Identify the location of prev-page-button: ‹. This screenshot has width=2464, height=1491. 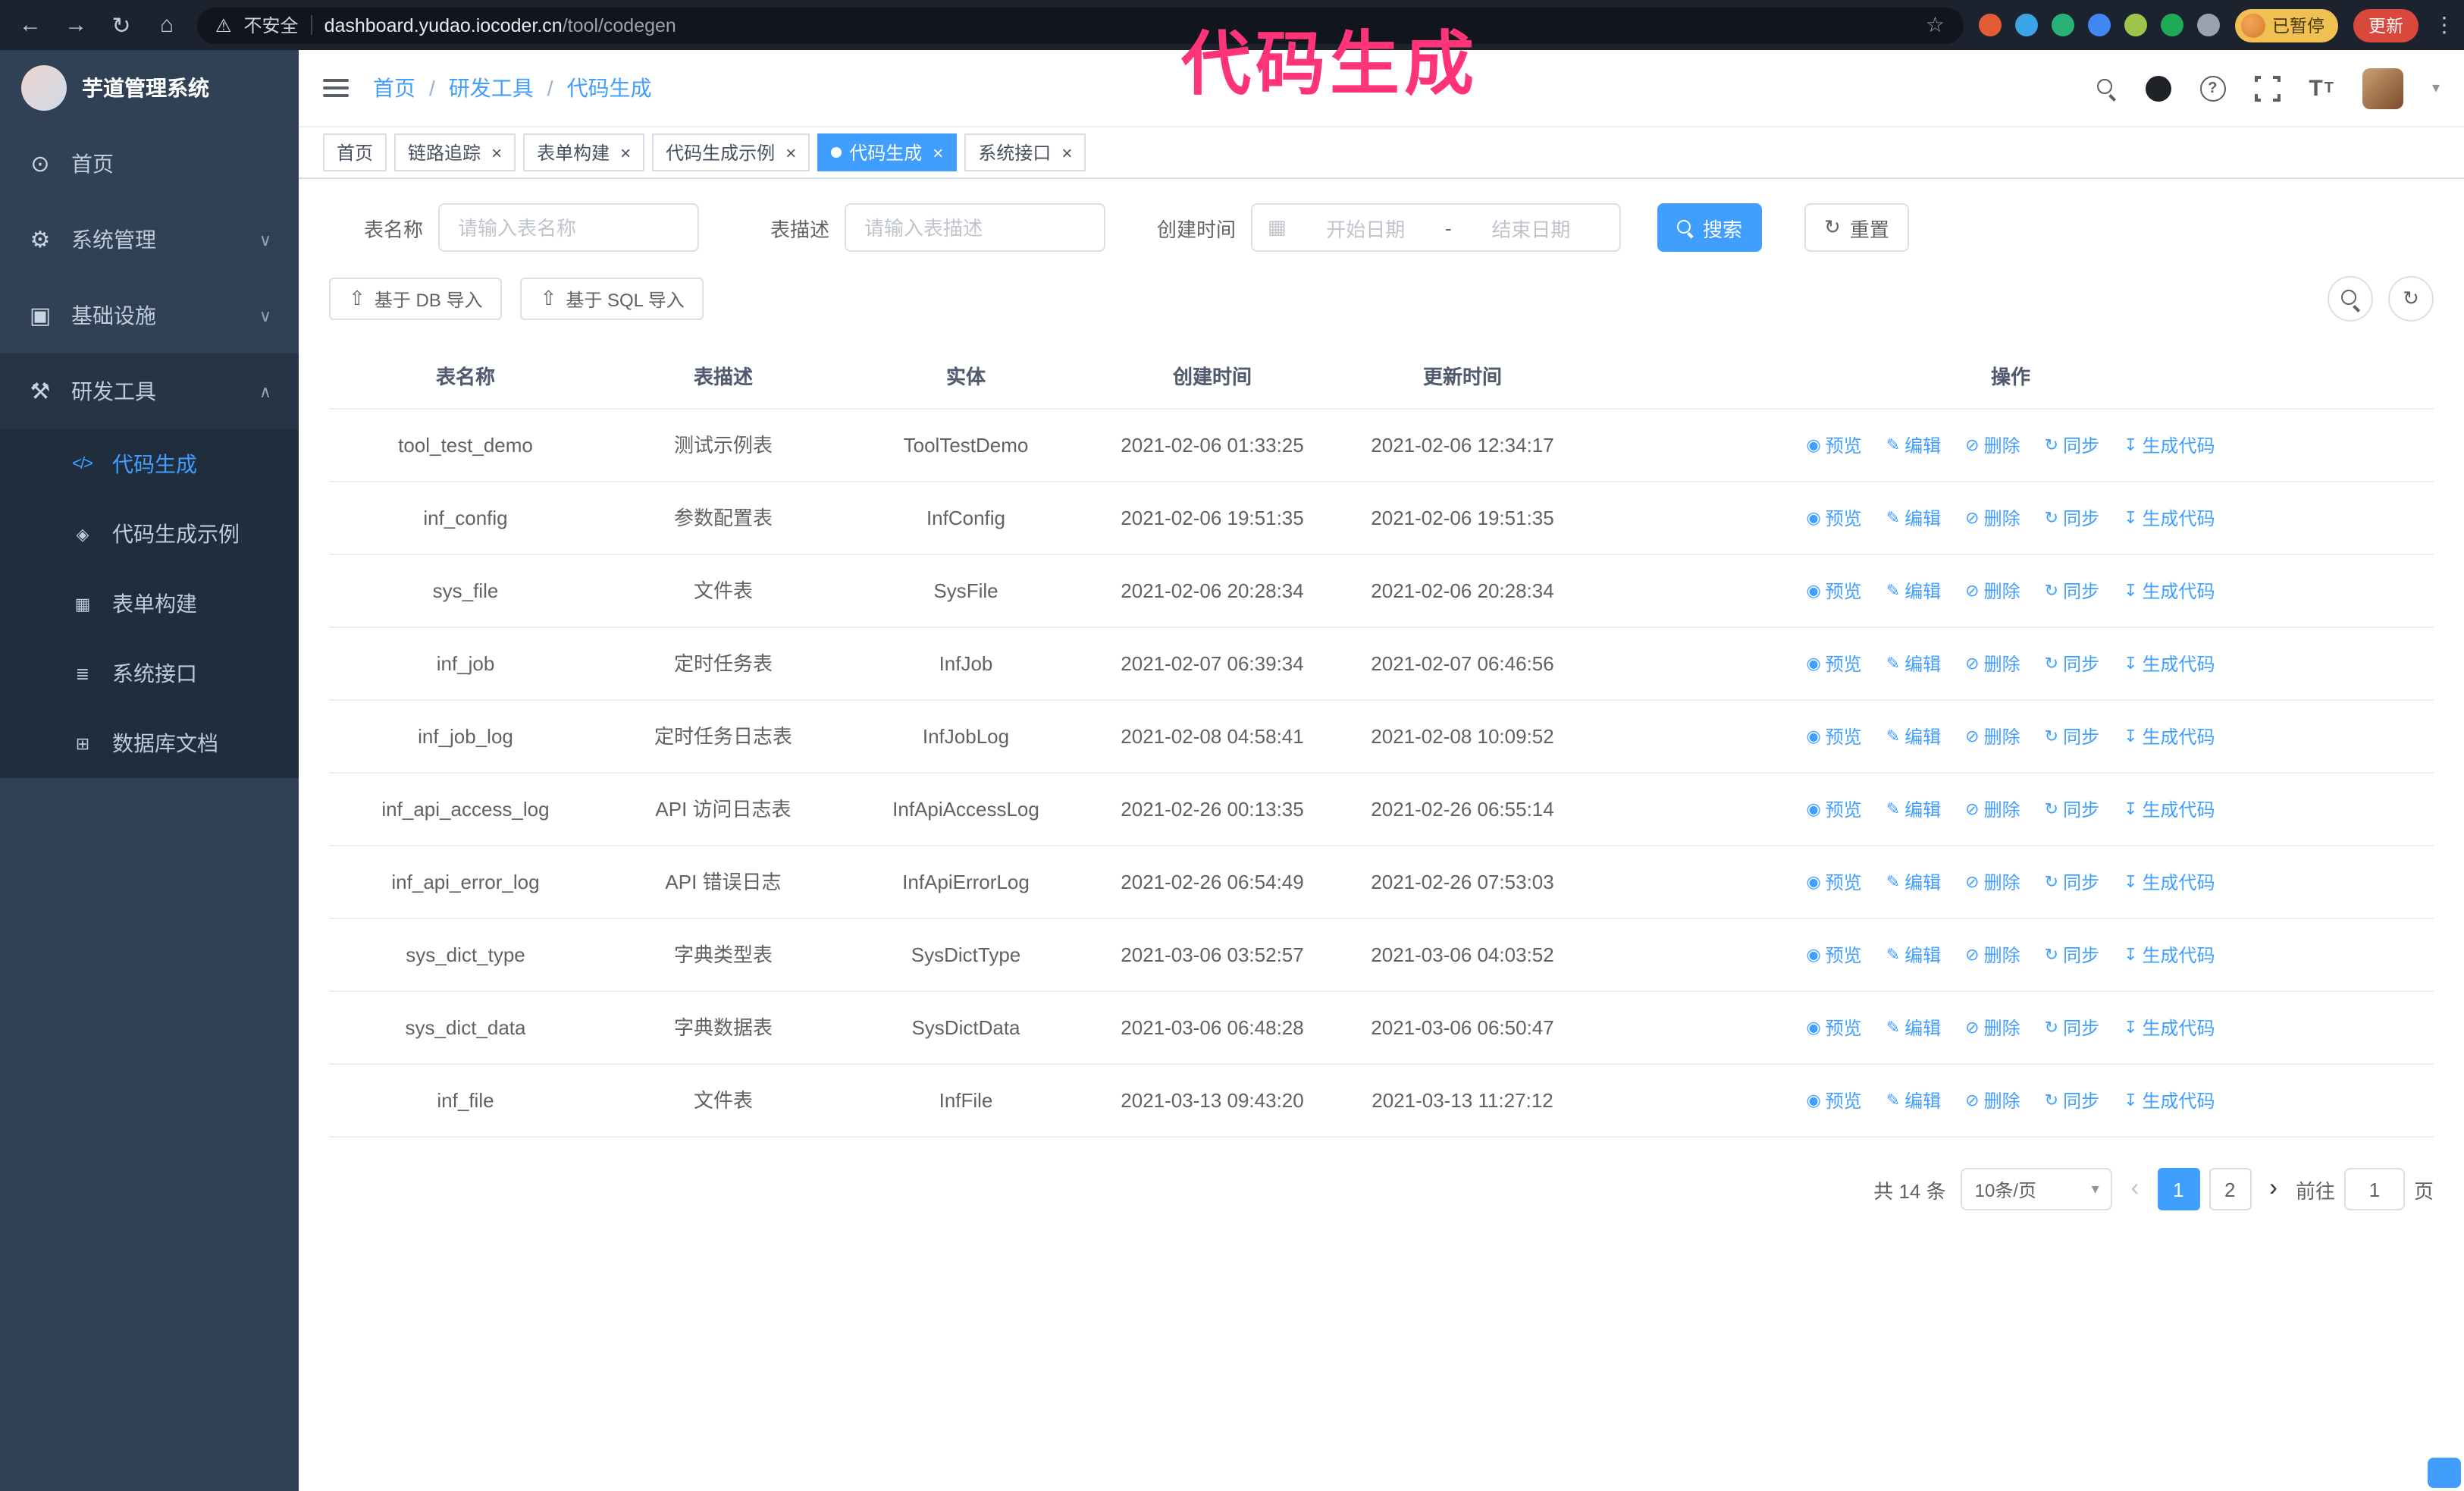
(2136, 1188).